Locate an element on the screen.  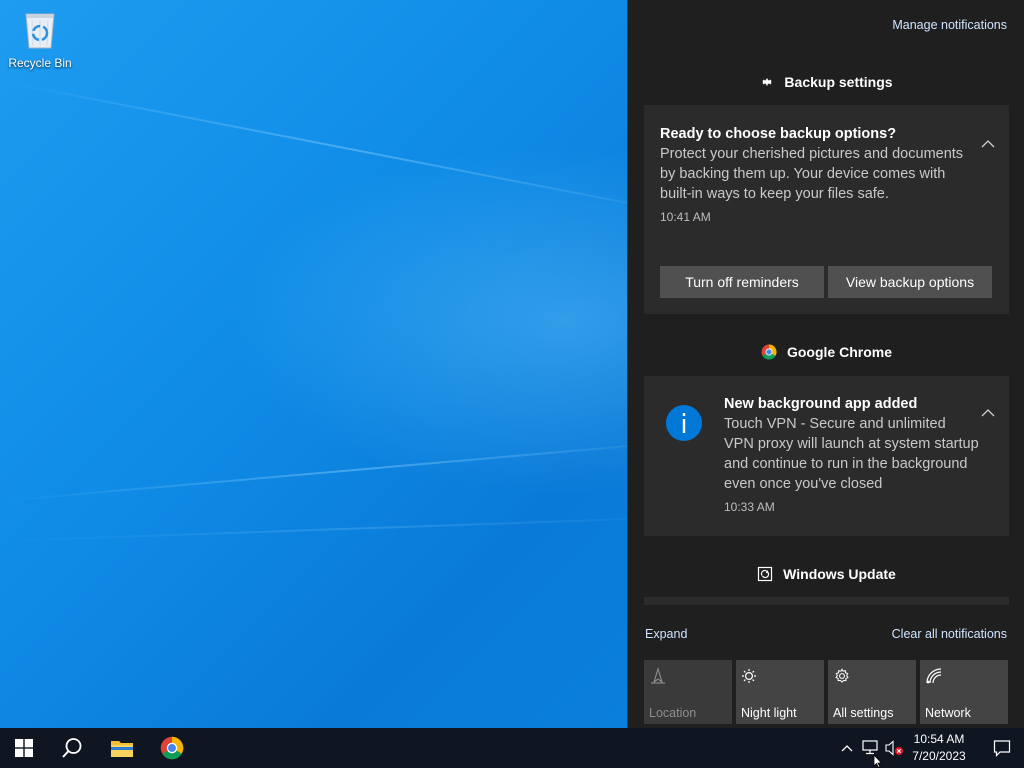
action-center-button is located at coordinates (1002, 748).